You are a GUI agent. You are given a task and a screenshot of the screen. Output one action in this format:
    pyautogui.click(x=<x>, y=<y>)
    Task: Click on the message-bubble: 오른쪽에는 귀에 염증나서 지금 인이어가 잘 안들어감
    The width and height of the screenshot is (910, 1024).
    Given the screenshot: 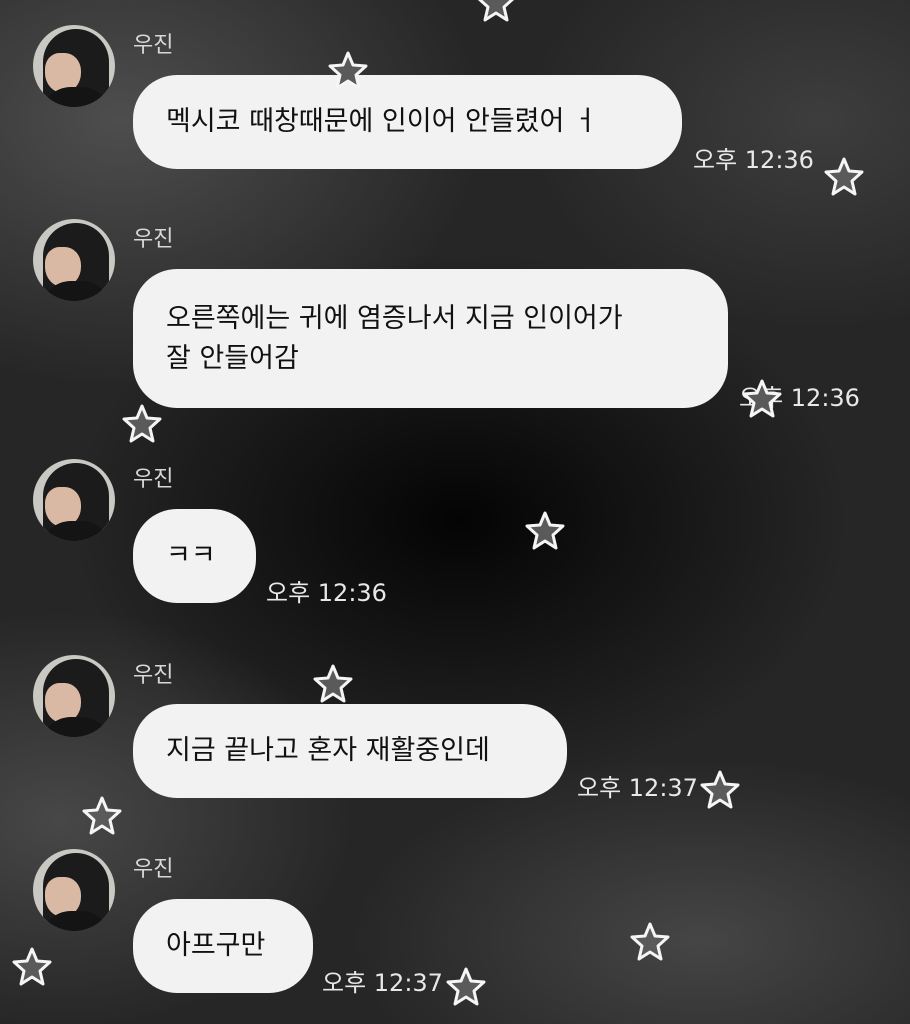 What is the action you would take?
    pyautogui.click(x=430, y=338)
    